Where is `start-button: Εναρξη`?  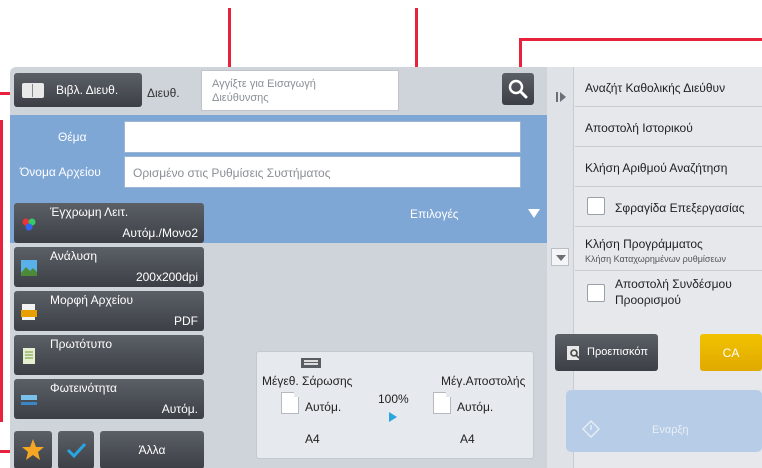 start-button: Εναρξη is located at coordinates (664, 421).